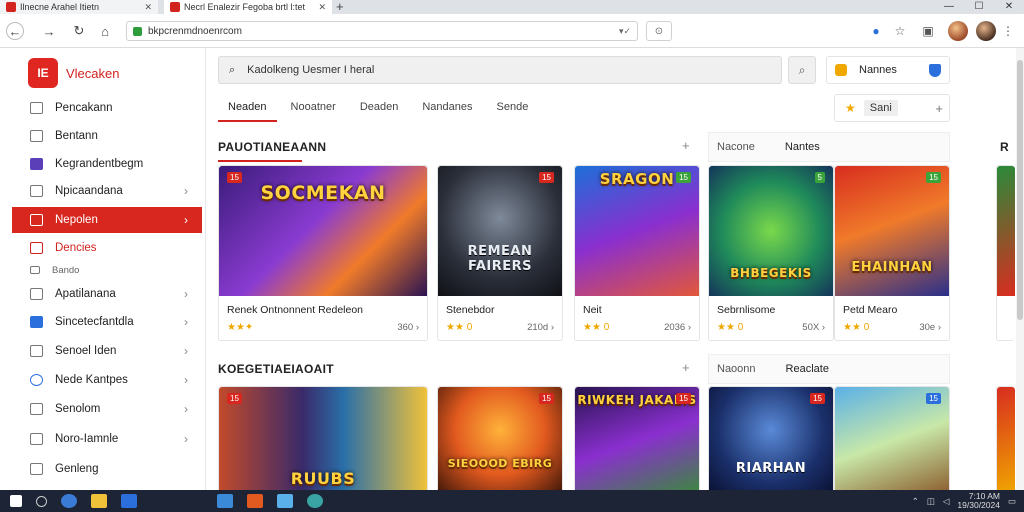 Image resolution: width=1024 pixels, height=512 pixels. Describe the element at coordinates (408, 327) in the screenshot. I see `review-count: 360 ›` at that location.